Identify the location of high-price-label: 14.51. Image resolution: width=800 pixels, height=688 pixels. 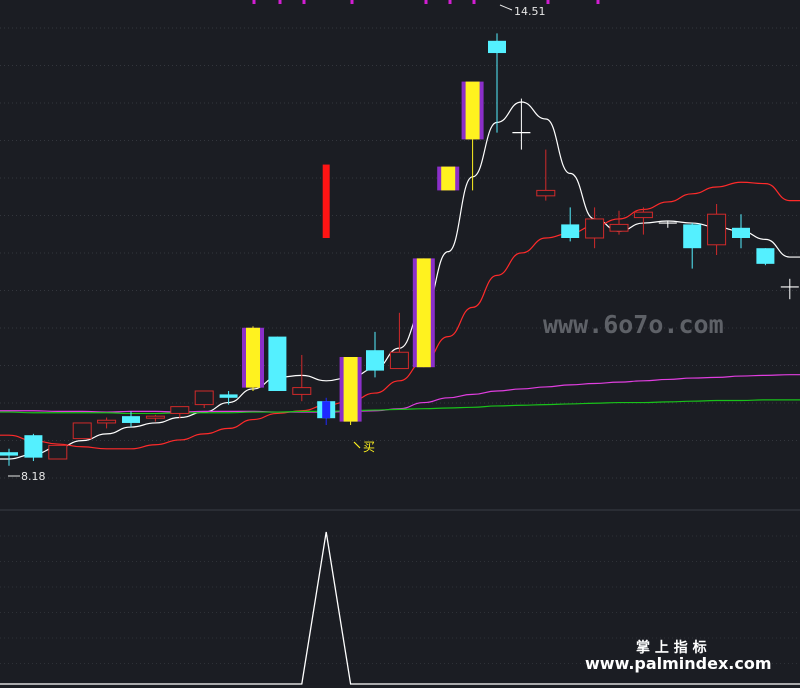
(530, 11).